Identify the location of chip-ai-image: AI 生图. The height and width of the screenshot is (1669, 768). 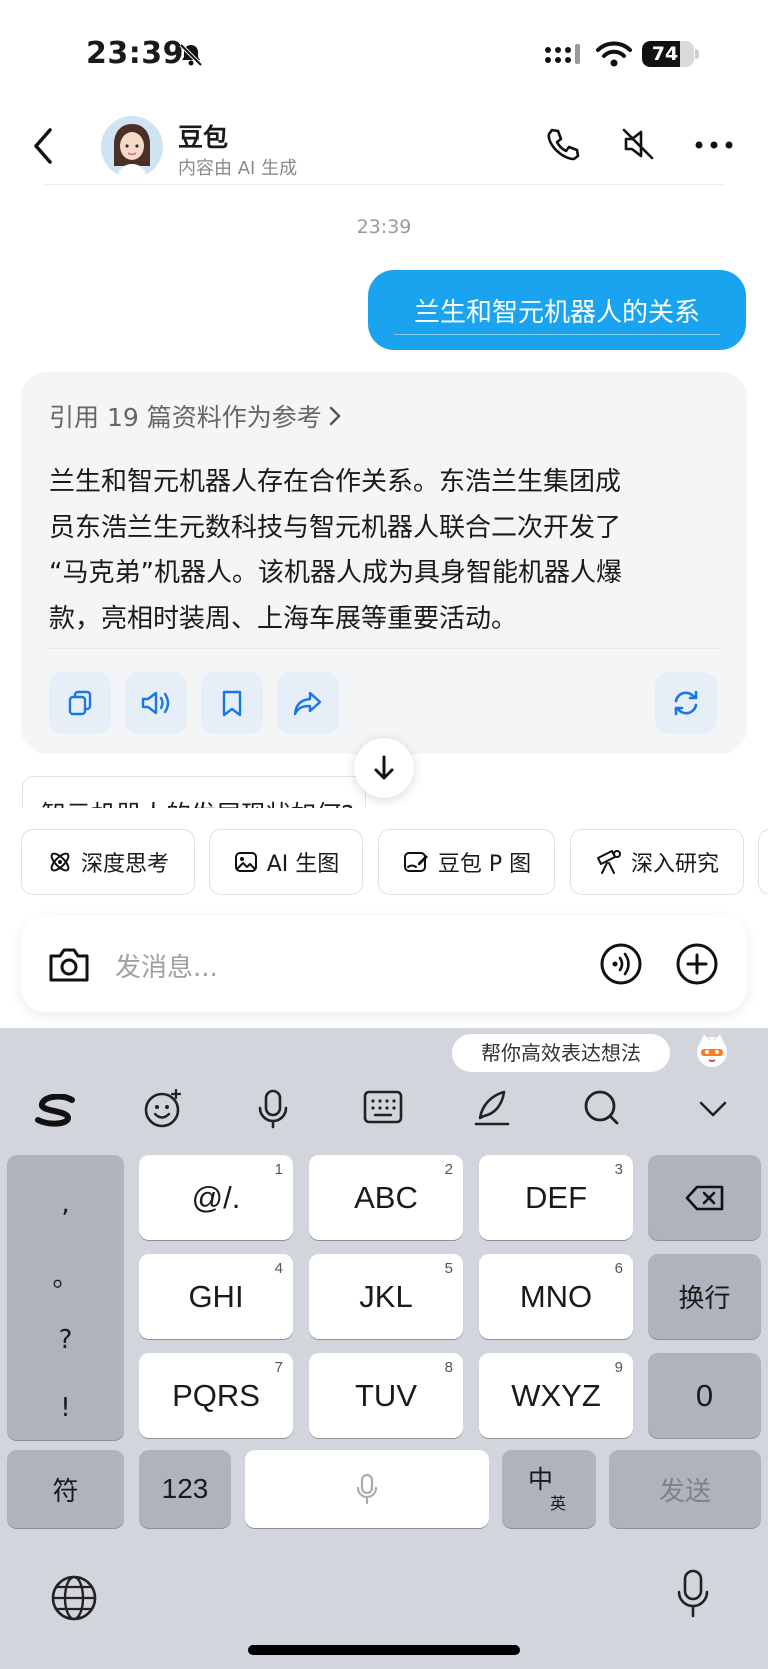
(286, 862).